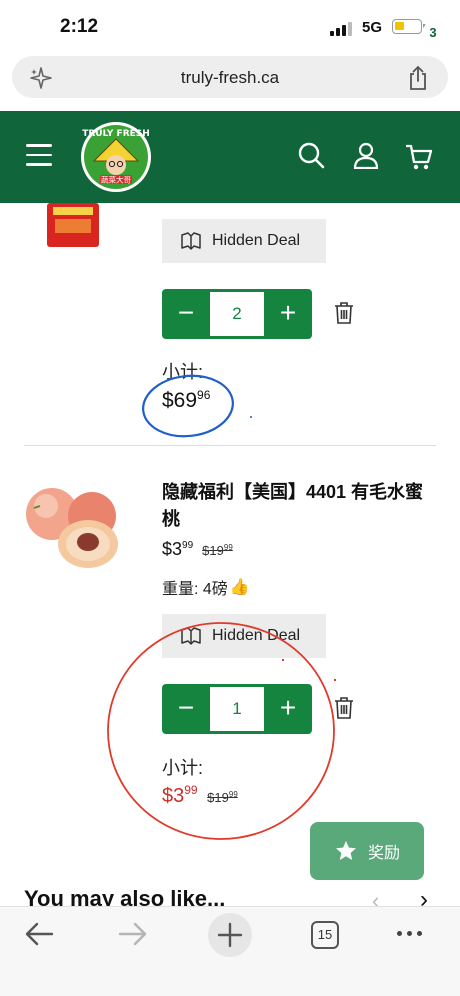 The height and width of the screenshot is (996, 460). I want to click on quantity-input: 2, so click(237, 314).